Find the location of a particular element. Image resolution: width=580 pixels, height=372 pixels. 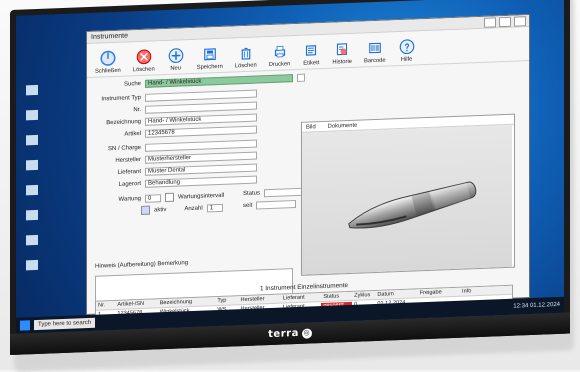

save-button: Speichern is located at coordinates (210, 58).